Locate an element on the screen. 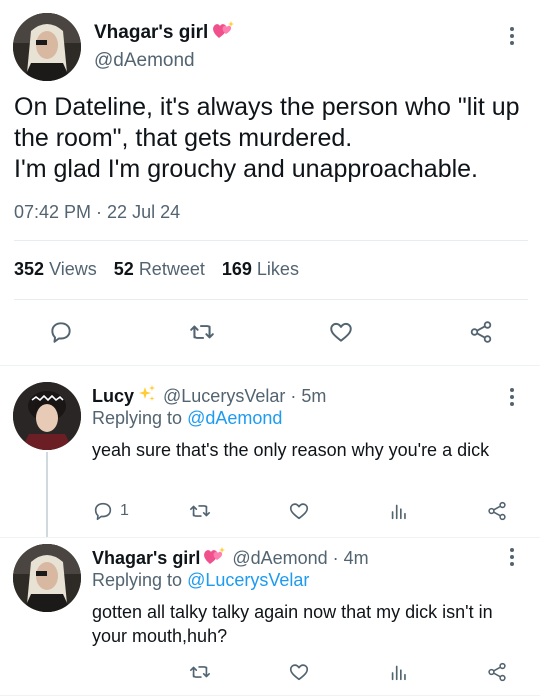 The width and height of the screenshot is (540, 697). replying-to-link: @dAemond is located at coordinates (234, 418).